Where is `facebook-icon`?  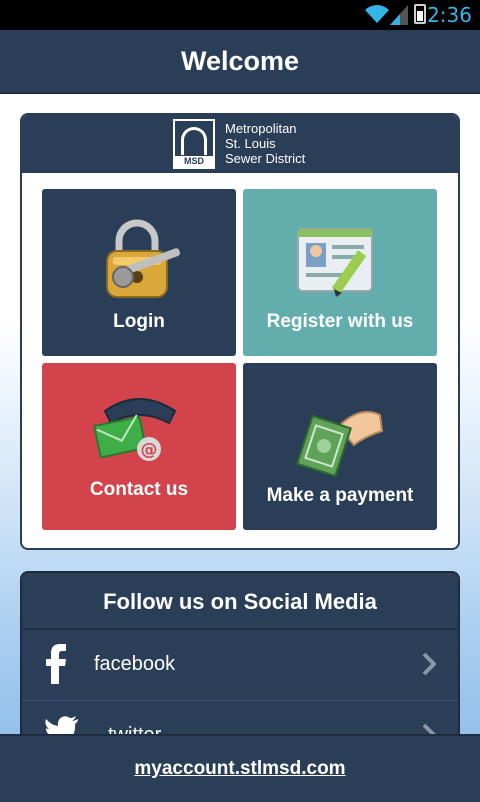 facebook-icon is located at coordinates (56, 664).